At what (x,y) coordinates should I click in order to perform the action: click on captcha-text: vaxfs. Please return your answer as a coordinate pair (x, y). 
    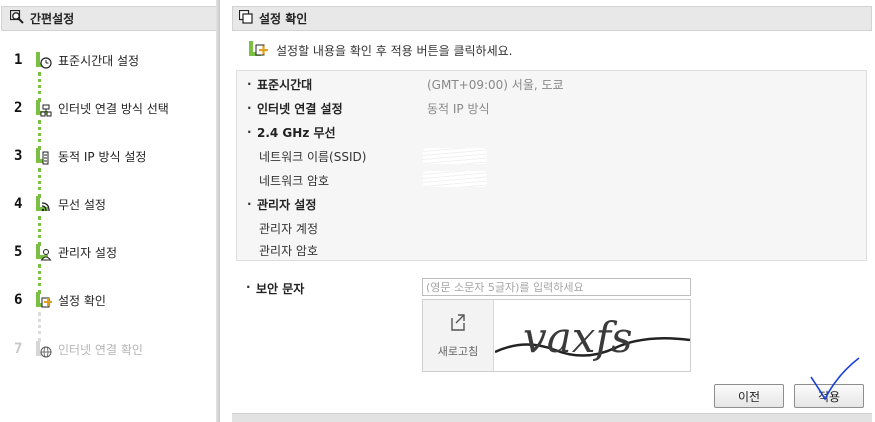
    Looking at the image, I should click on (578, 337).